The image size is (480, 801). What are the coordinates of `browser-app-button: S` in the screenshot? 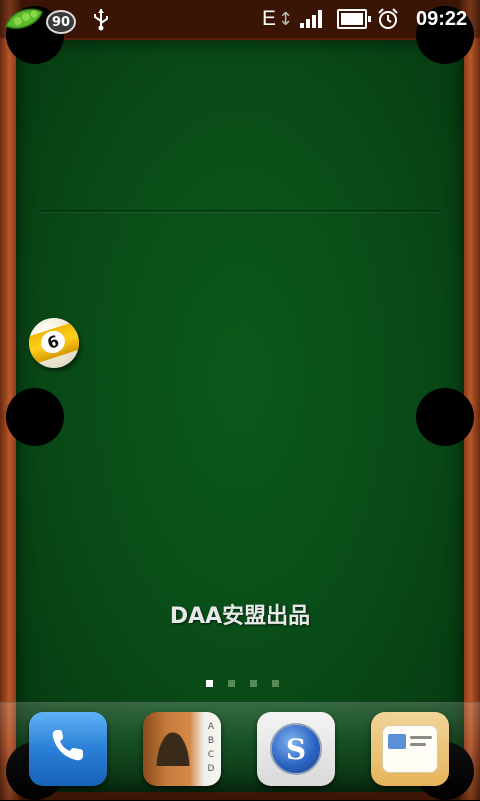 It's located at (296, 749).